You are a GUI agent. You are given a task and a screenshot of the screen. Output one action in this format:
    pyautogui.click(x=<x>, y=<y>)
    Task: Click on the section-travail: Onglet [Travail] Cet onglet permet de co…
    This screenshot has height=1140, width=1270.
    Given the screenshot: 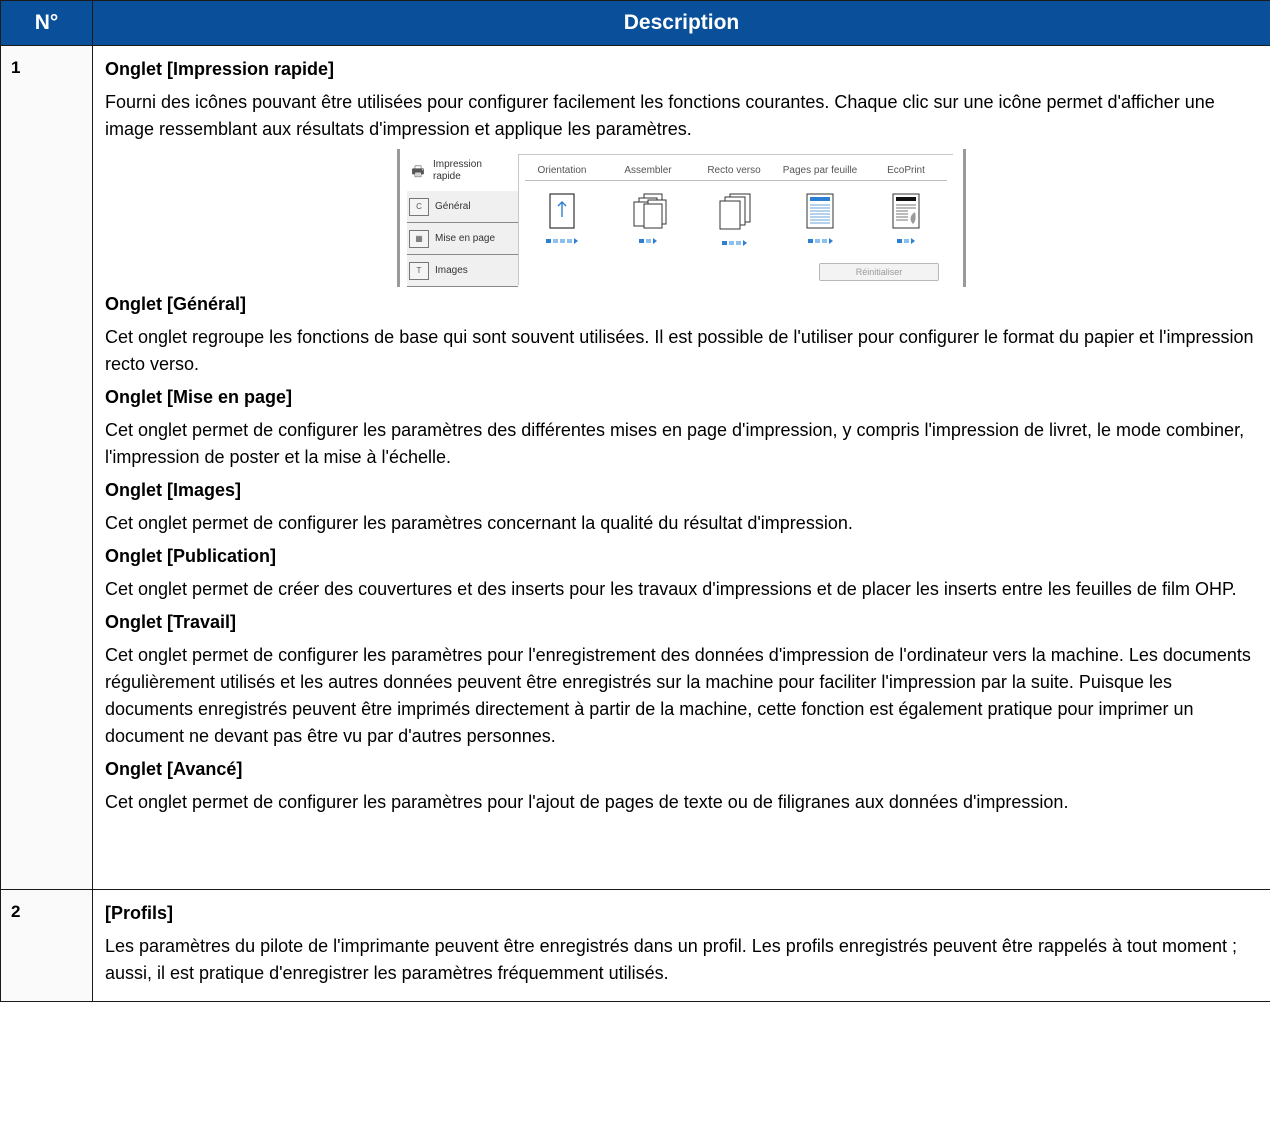 What is the action you would take?
    pyautogui.click(x=681, y=679)
    